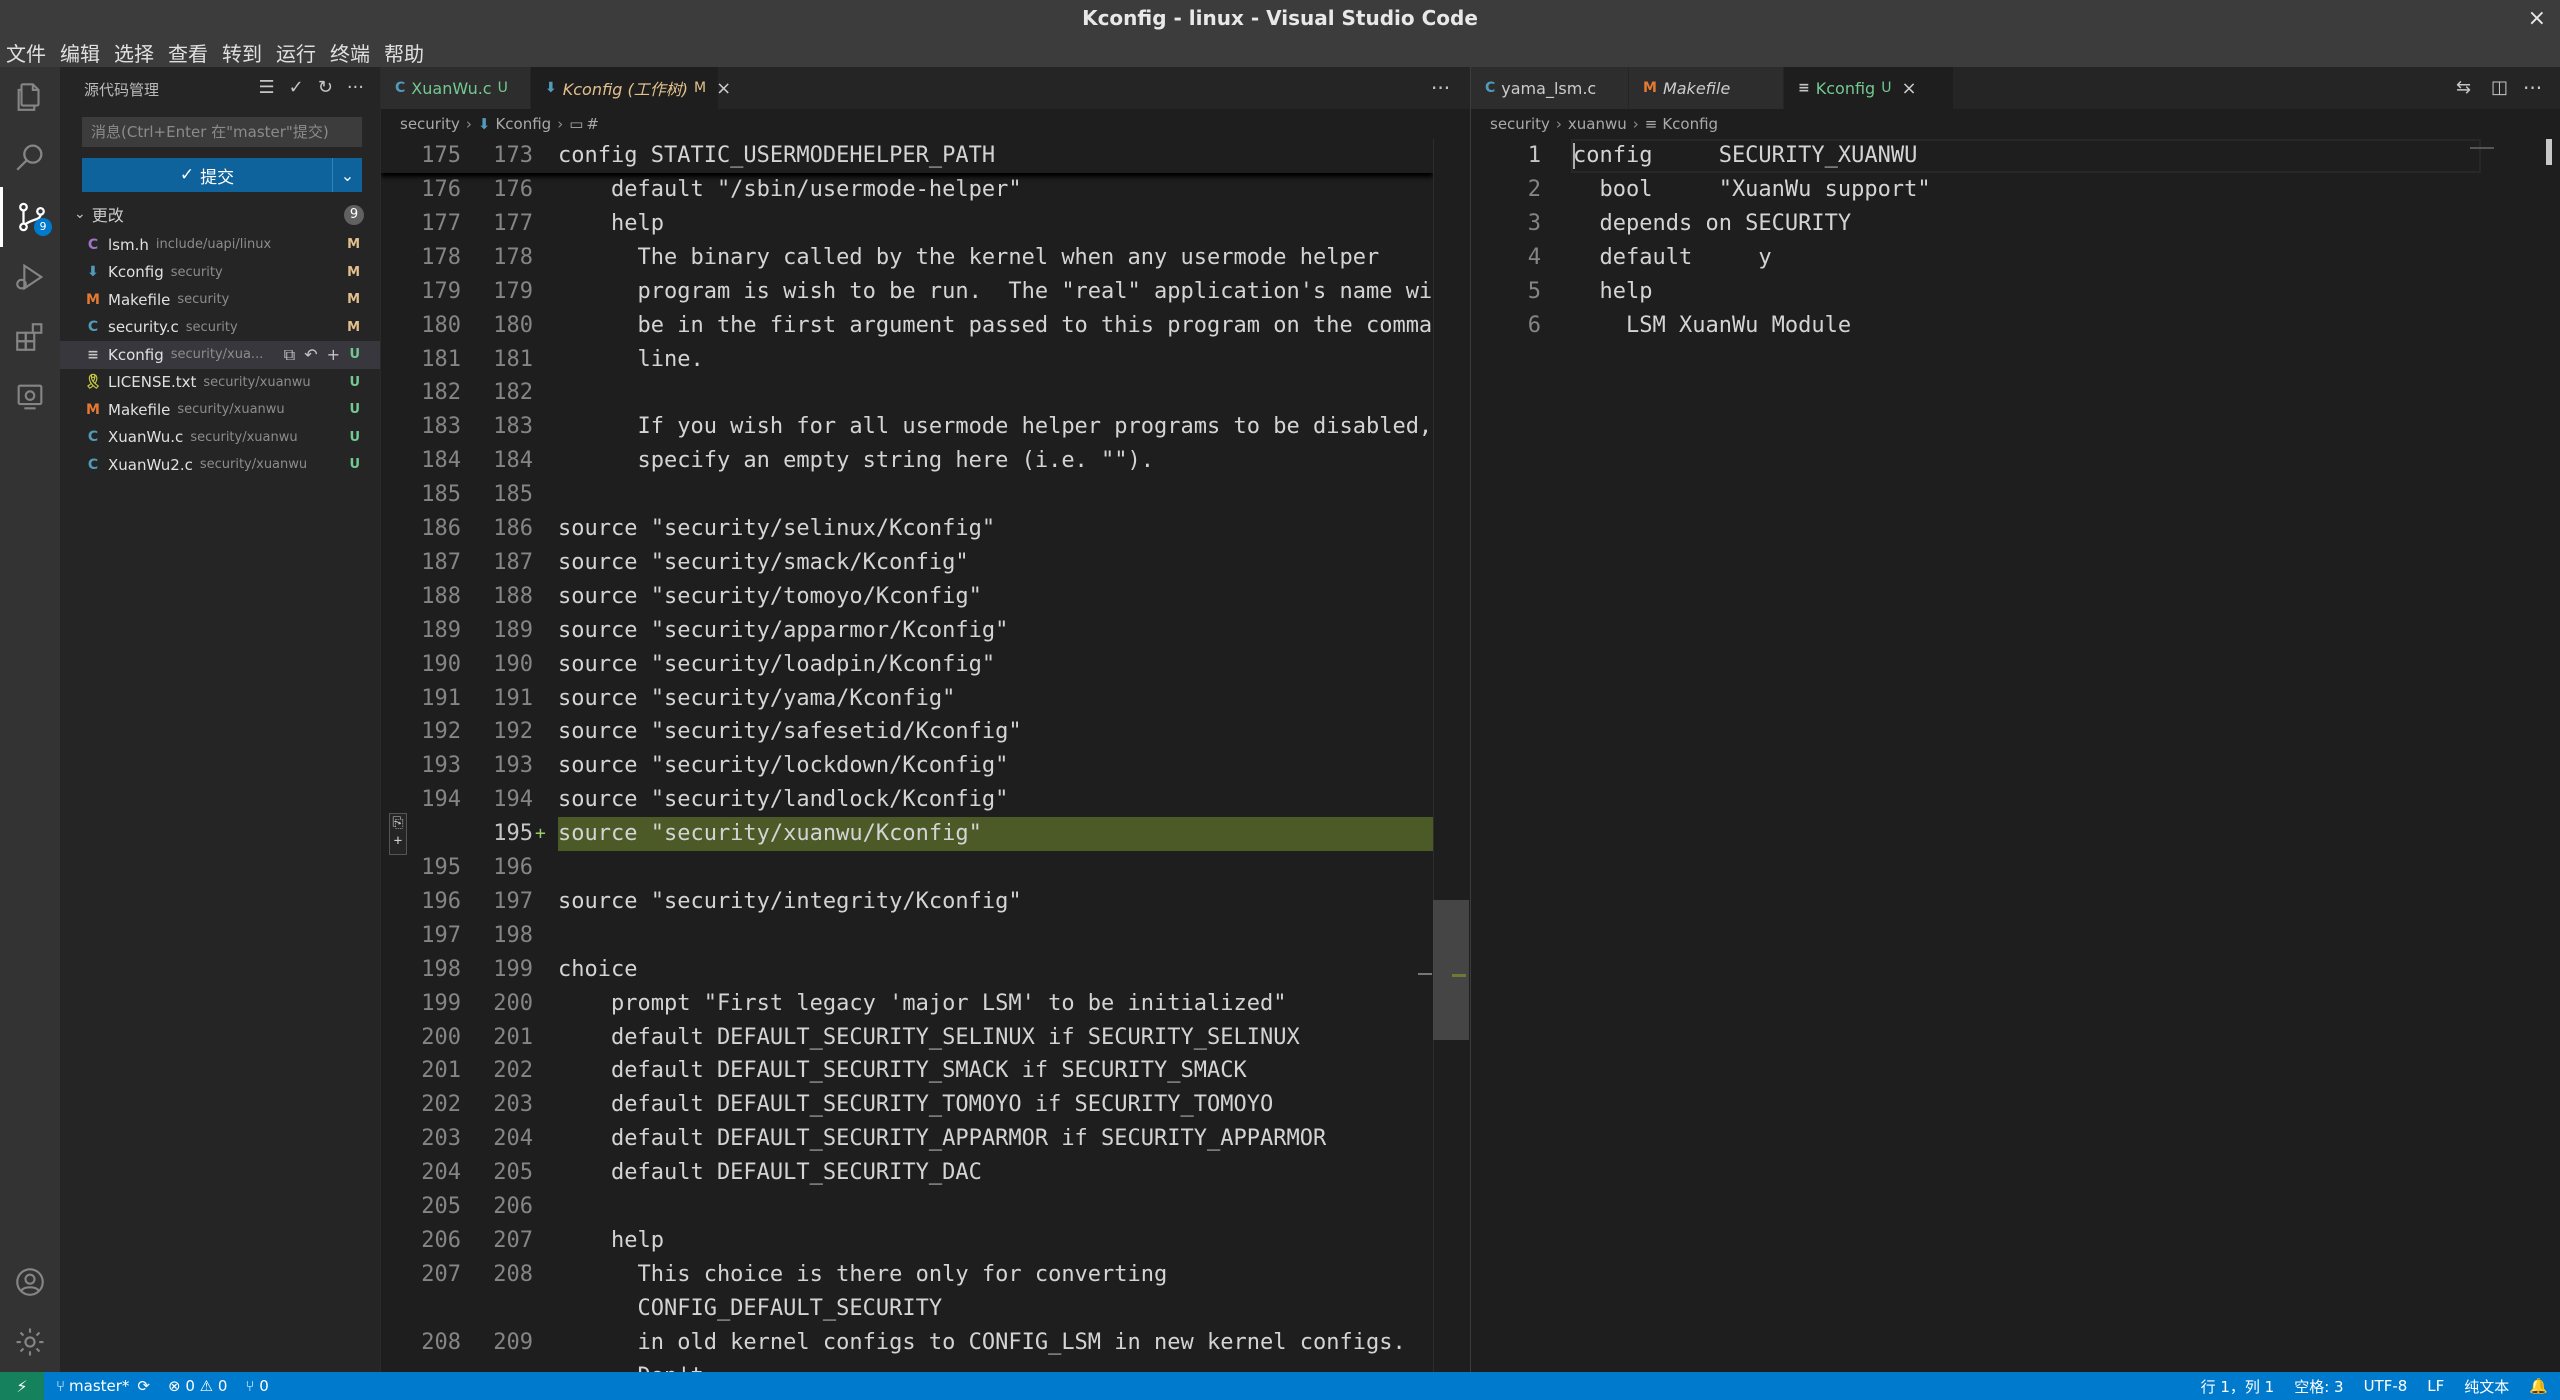 This screenshot has width=2560, height=1400. Describe the element at coordinates (30, 1342) in the screenshot. I see `manage-gear-icon` at that location.